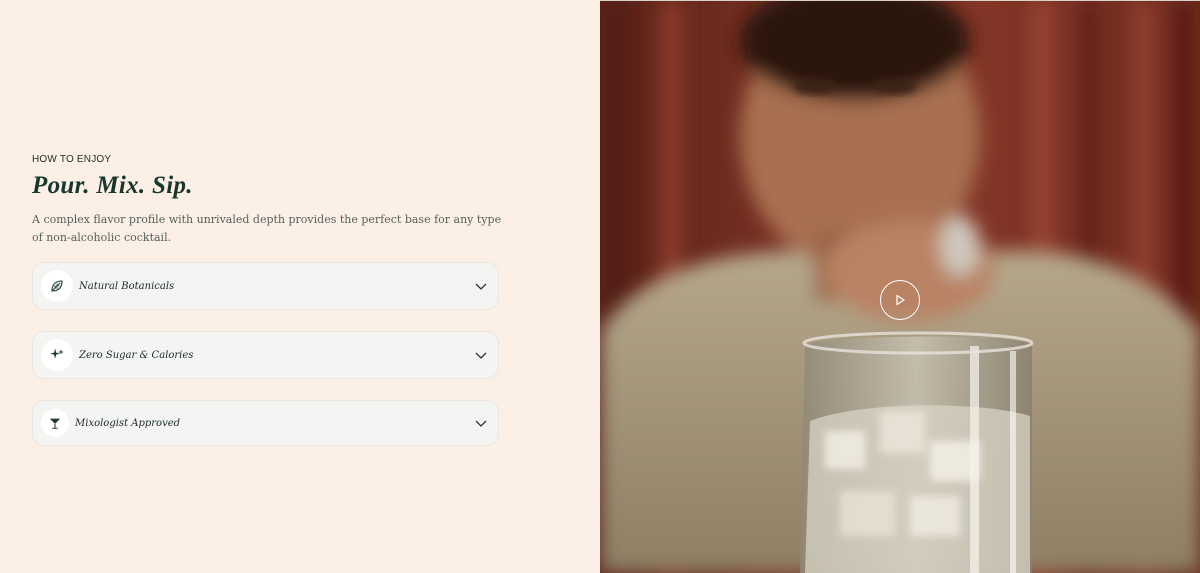 The width and height of the screenshot is (1200, 573). I want to click on accordion-item-label: Mixologist Approved, so click(128, 423).